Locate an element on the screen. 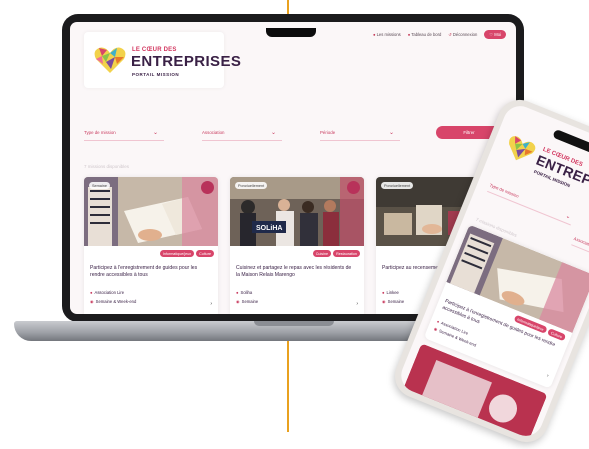  tag: Cuisine is located at coordinates (322, 253).